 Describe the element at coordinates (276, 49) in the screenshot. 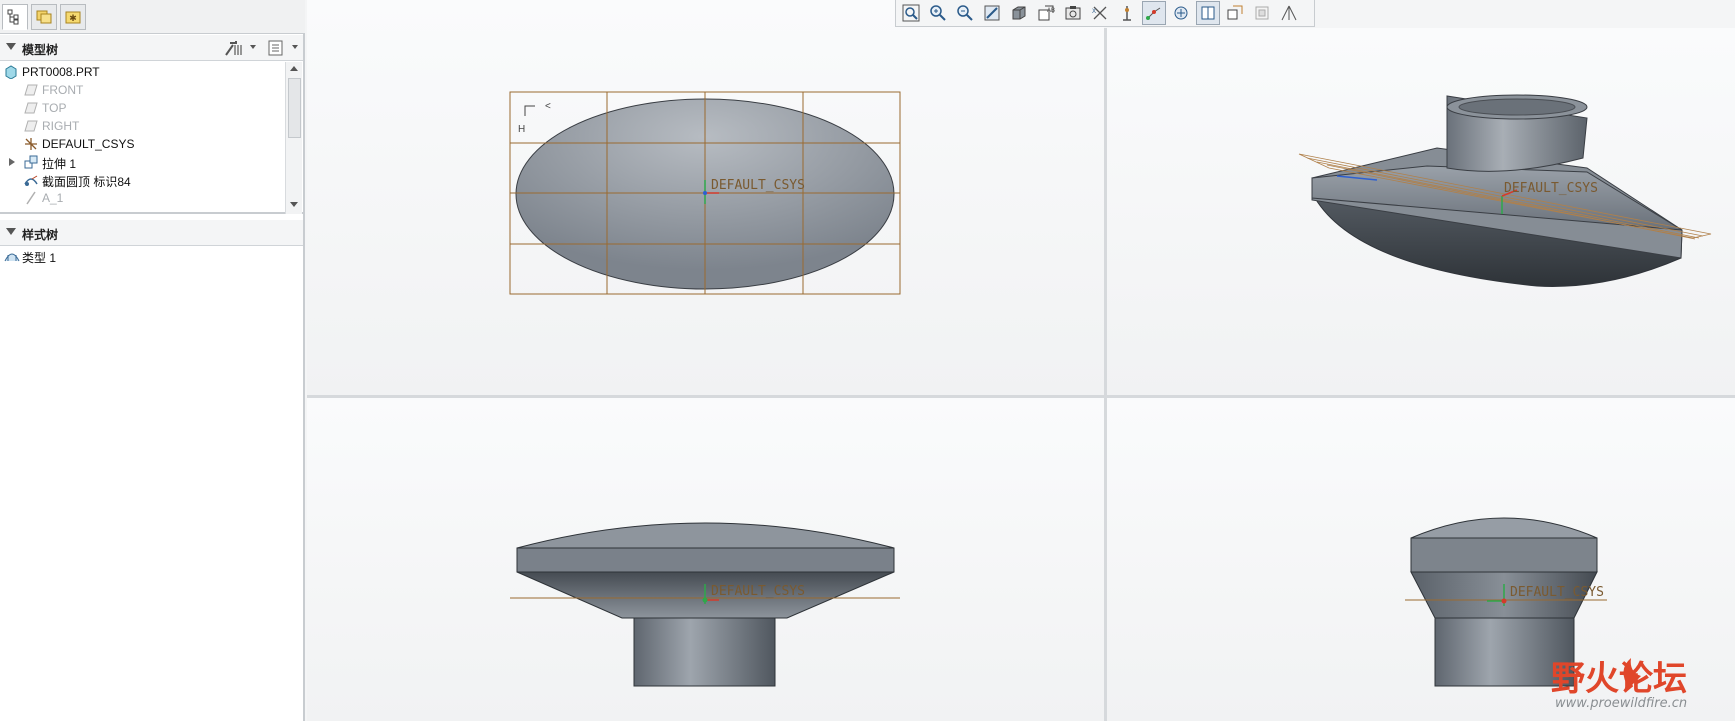

I see `show-list-icon` at that location.